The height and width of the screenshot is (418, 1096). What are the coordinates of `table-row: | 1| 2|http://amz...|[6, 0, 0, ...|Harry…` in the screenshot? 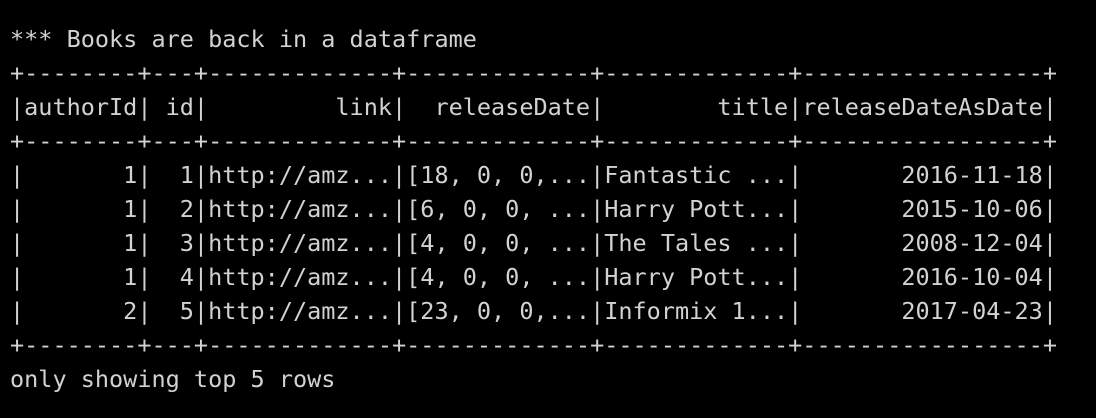 It's located at (533, 209).